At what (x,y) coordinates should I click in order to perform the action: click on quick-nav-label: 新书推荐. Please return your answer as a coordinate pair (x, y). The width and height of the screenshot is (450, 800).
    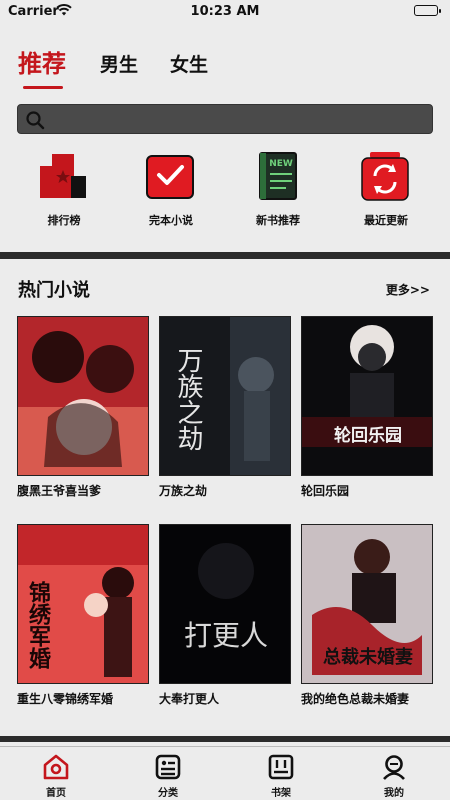
    Looking at the image, I should click on (278, 220).